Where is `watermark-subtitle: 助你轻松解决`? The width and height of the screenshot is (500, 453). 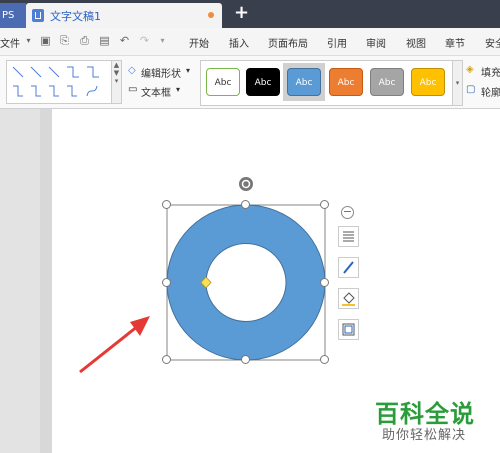
watermark-subtitle: 助你轻松解决 is located at coordinates (424, 435).